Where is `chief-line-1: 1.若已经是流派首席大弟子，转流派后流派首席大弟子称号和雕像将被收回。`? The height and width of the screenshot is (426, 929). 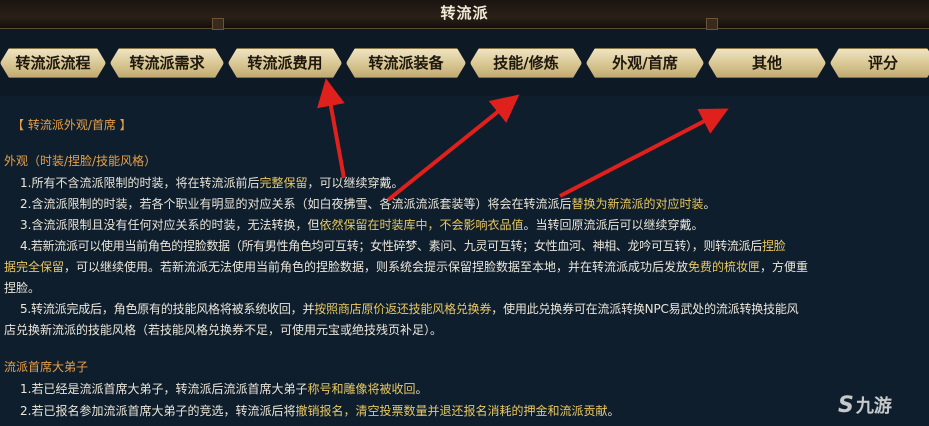 chief-line-1: 1.若已经是流派首席大弟子，转流派后流派首席大弟子称号和雕像将被收回。 is located at coordinates (224, 389).